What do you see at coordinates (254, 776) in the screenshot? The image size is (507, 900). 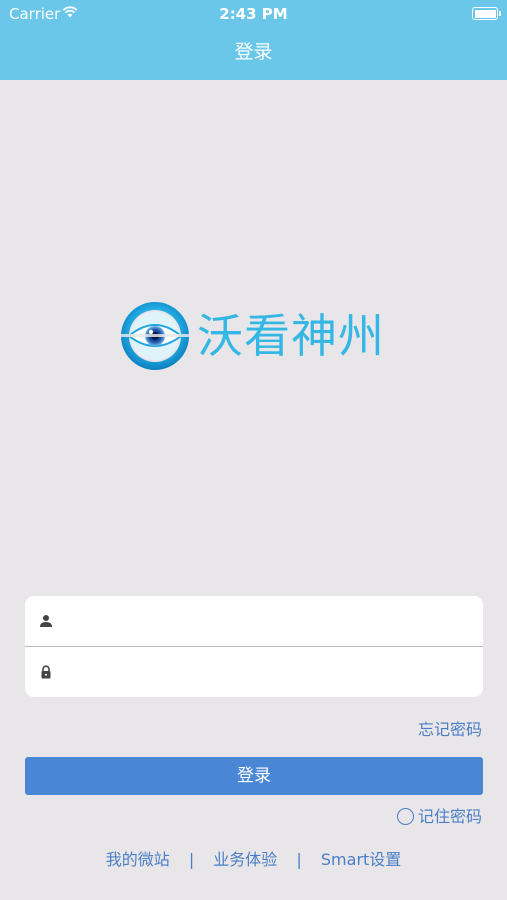 I see `login-button: 登录` at bounding box center [254, 776].